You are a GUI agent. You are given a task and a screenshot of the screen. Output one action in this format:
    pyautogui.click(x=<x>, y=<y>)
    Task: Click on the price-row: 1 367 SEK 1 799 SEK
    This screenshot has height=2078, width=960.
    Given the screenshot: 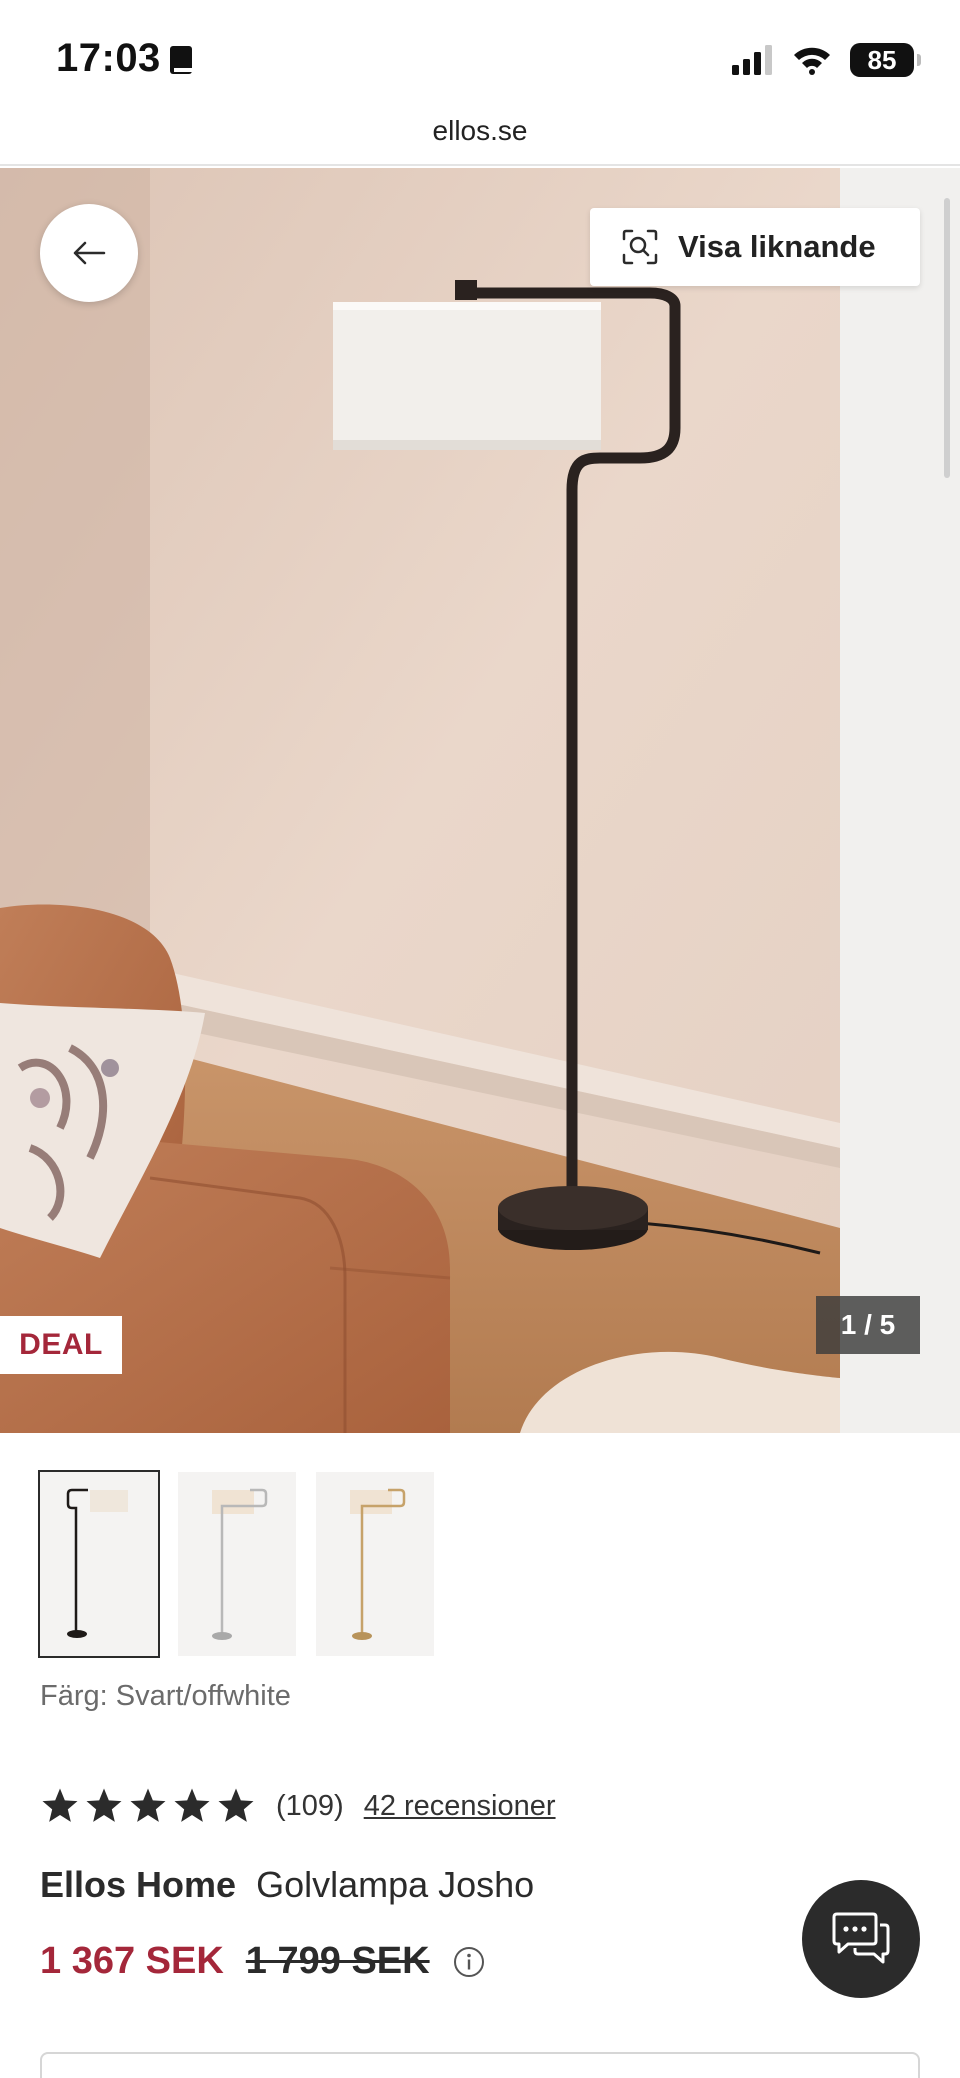 What is the action you would take?
    pyautogui.click(x=263, y=1961)
    